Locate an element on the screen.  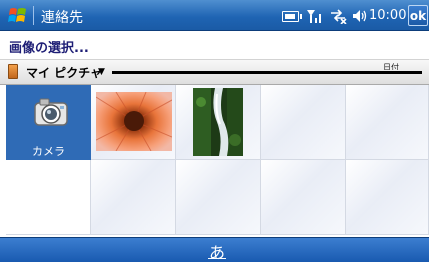
flower-thumbnail is located at coordinates (134, 121).